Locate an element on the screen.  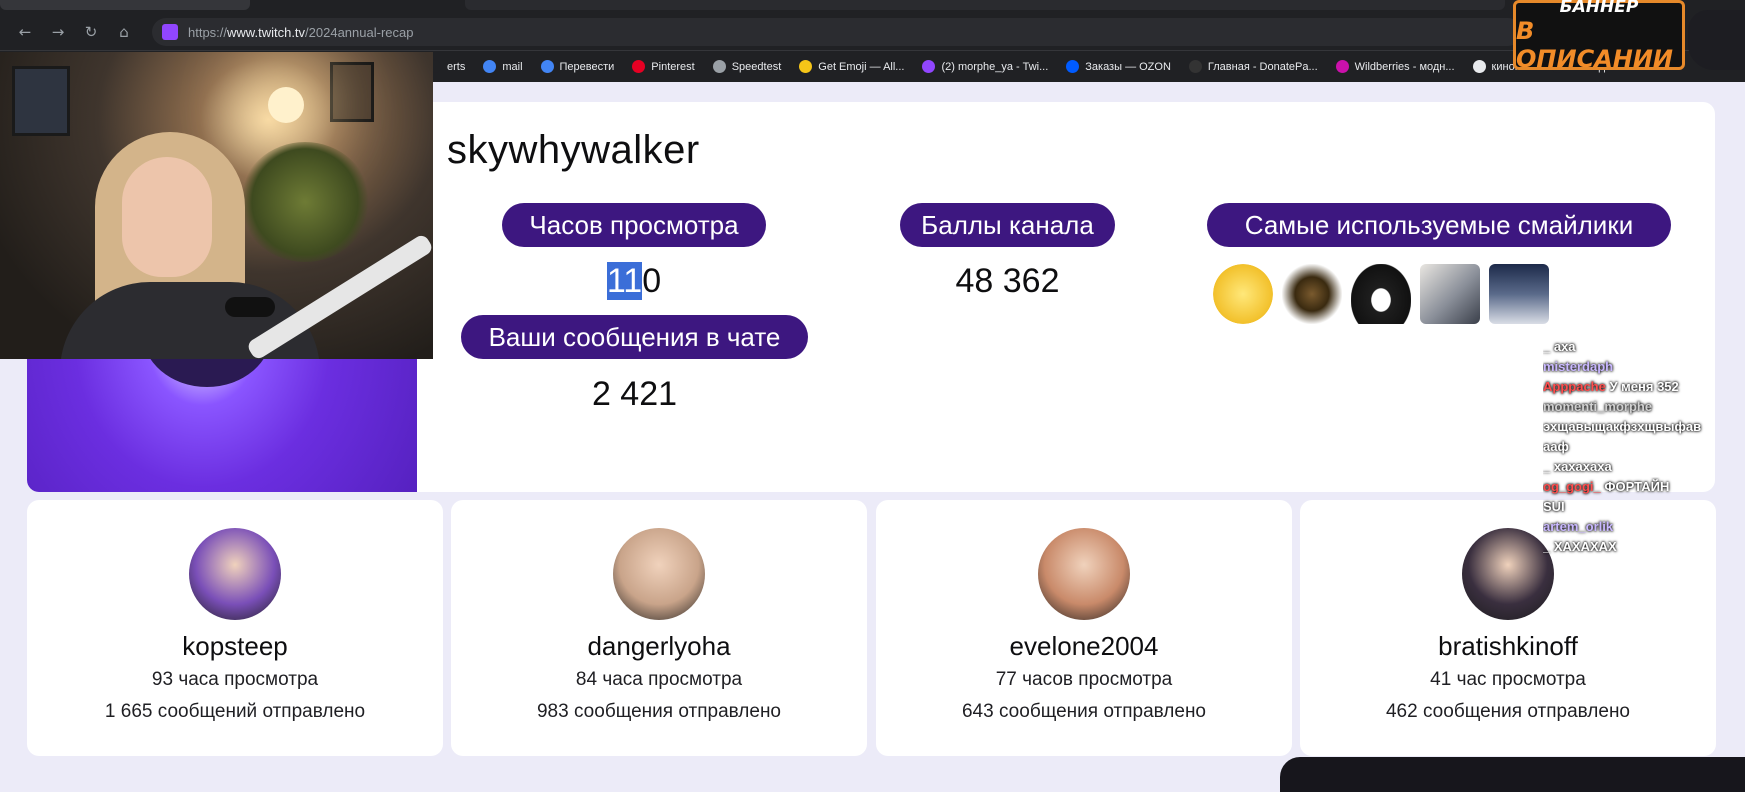
top-emotes-label: Самые используемые смайлики is located at coordinates (1439, 225).